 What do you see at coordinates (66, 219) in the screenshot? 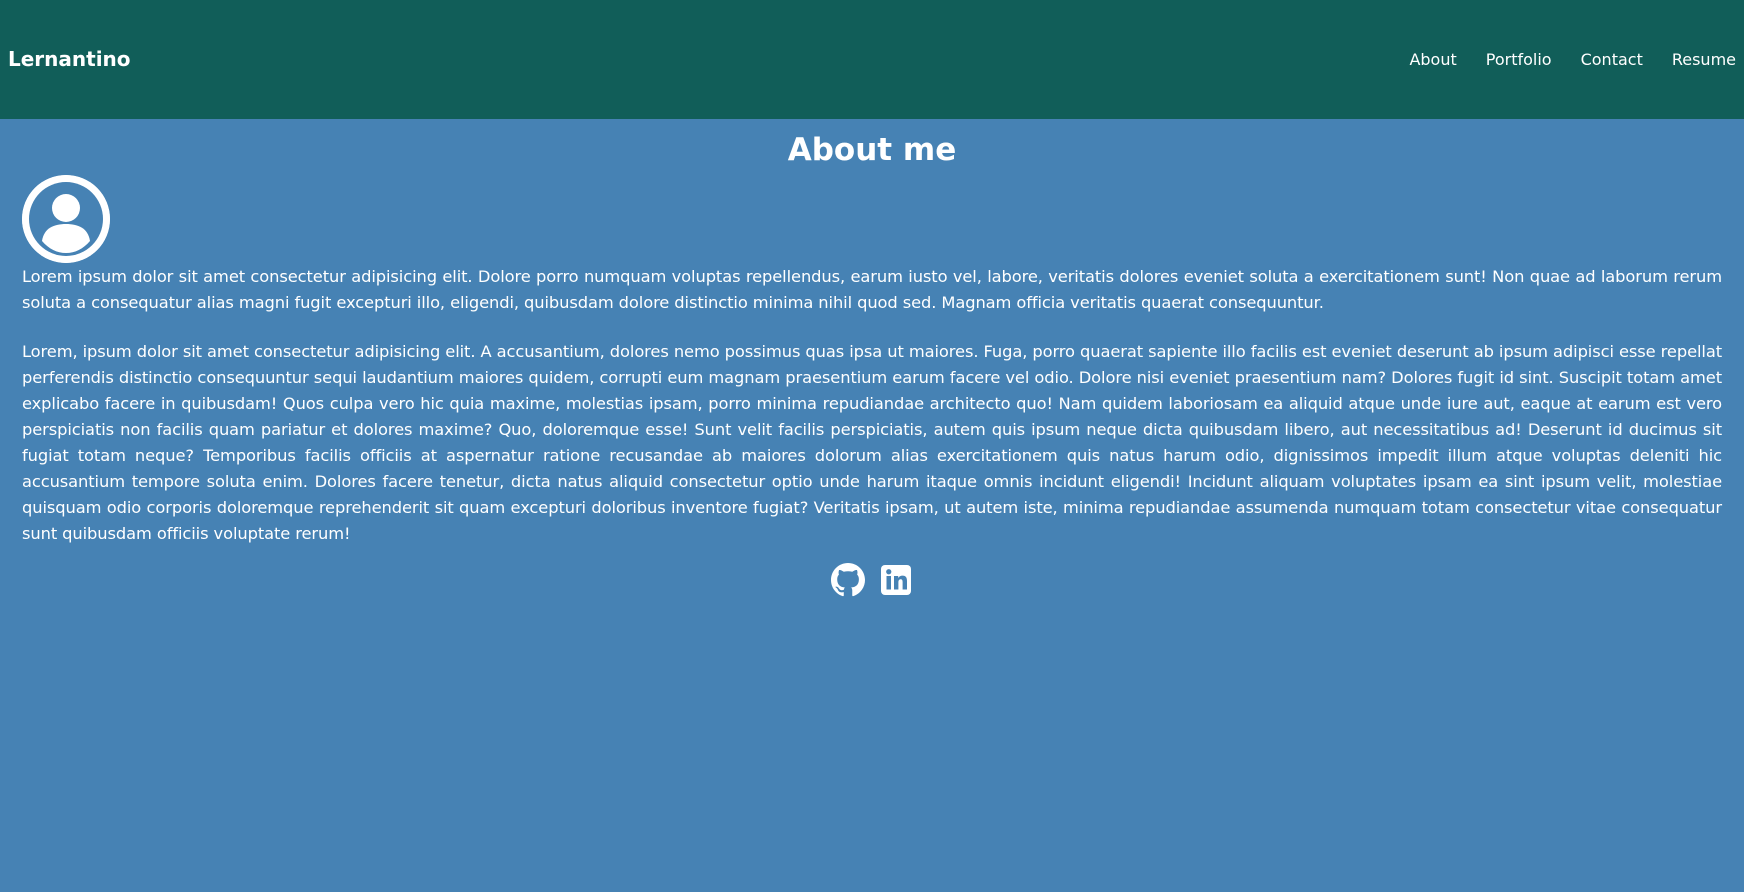
I see `user-avatar-icon` at bounding box center [66, 219].